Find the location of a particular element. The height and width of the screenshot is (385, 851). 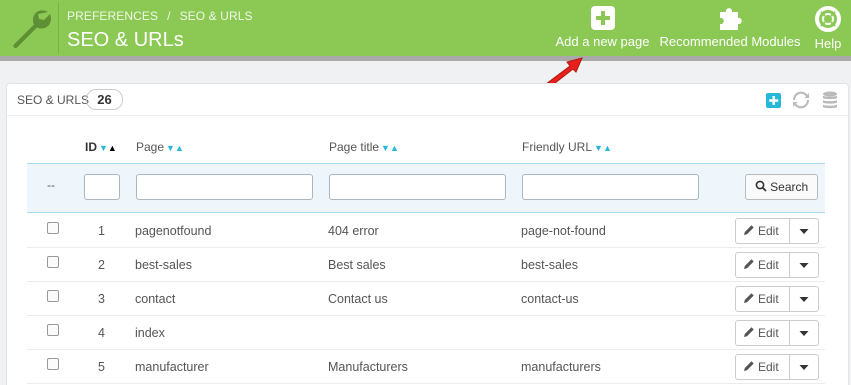

cell-friendly-url: contact-us is located at coordinates (550, 299).